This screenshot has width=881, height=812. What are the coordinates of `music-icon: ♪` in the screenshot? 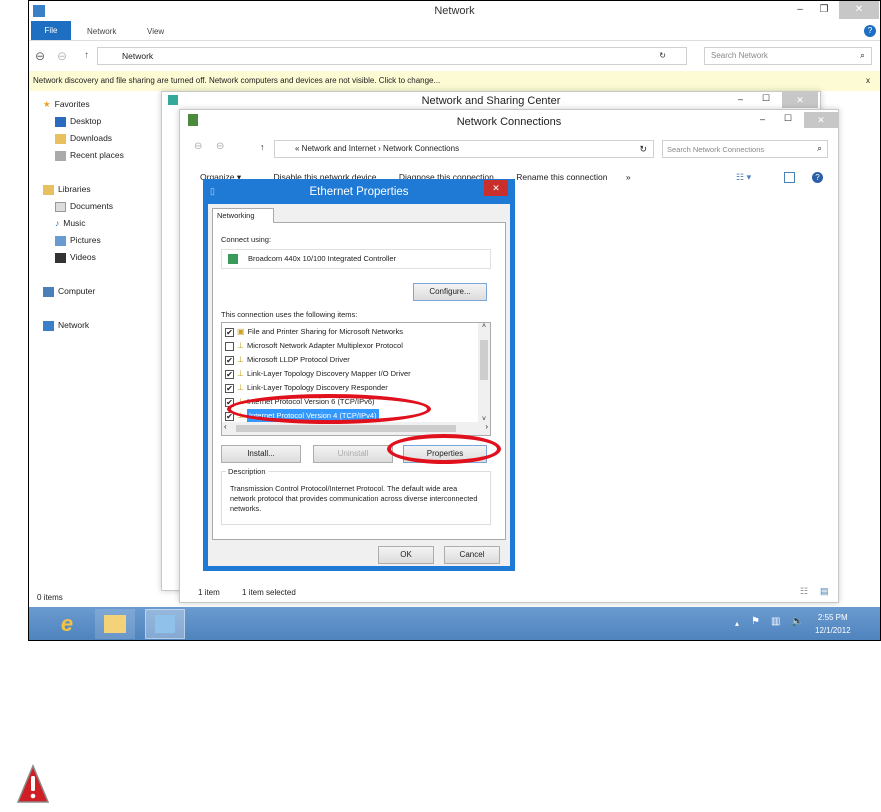 It's located at (57, 223).